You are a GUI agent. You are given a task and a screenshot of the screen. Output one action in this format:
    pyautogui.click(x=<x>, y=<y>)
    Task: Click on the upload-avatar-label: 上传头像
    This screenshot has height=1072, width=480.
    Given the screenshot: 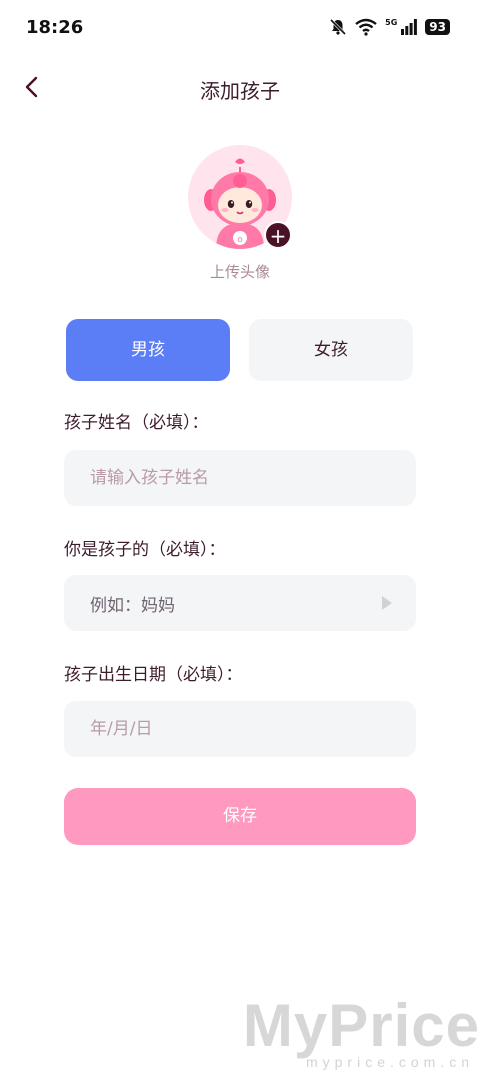 What is the action you would take?
    pyautogui.click(x=239, y=272)
    